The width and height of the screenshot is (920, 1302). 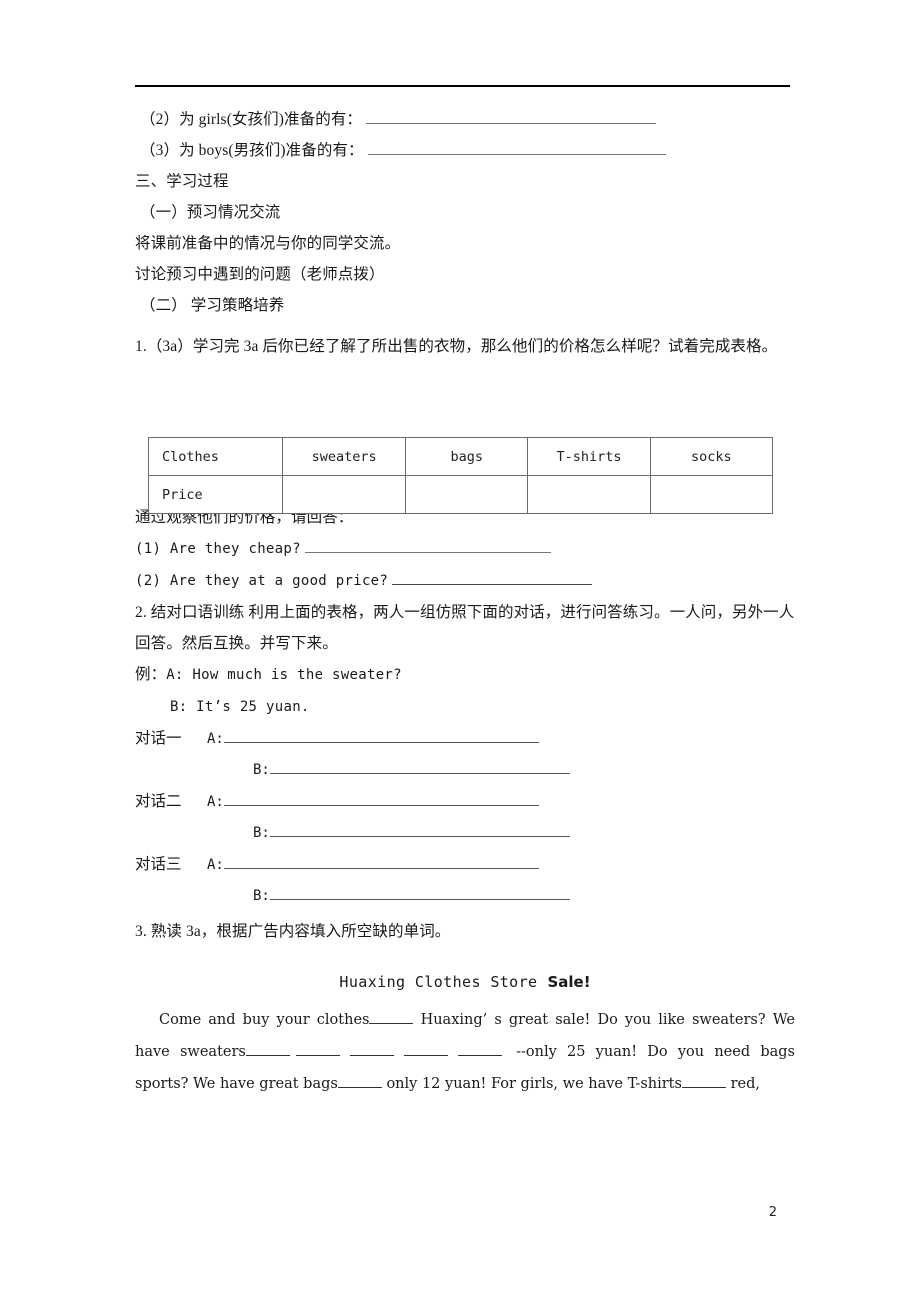 I want to click on dialogue-2-speaker-b: B:, so click(x=261, y=833).